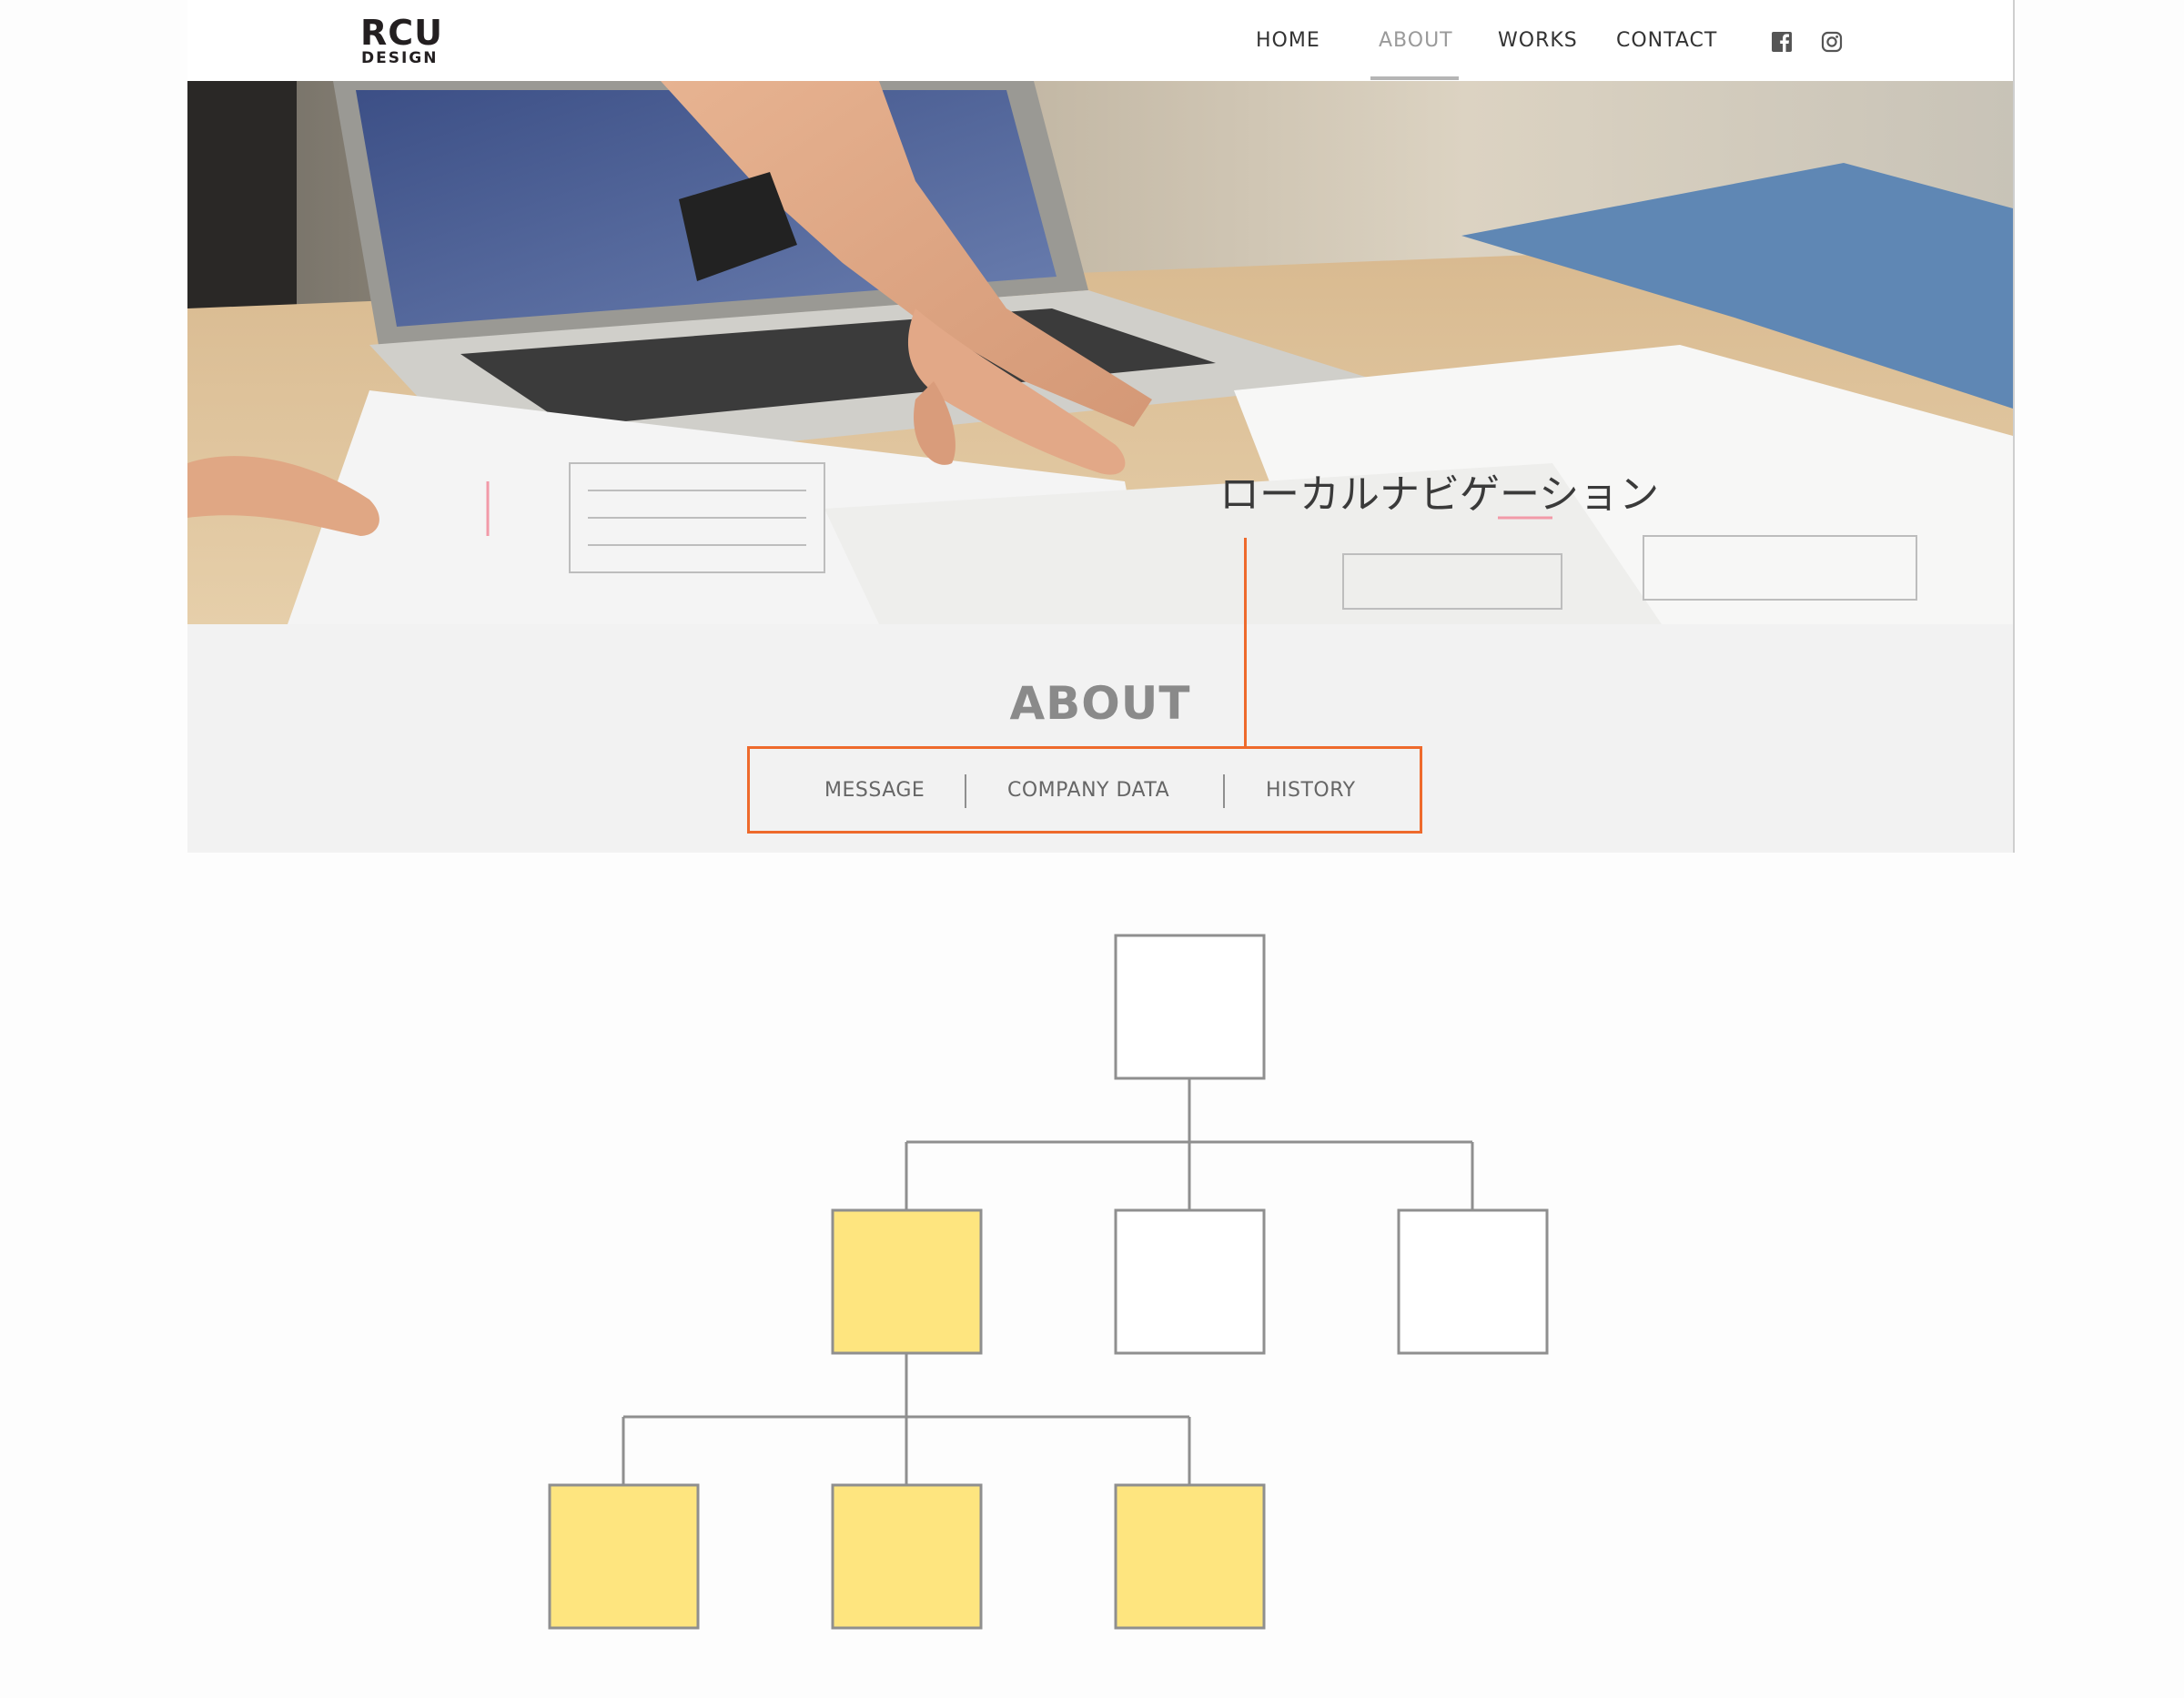 Image resolution: width=2184 pixels, height=1698 pixels. What do you see at coordinates (1288, 40) in the screenshot?
I see `nav-item-home: HOME` at bounding box center [1288, 40].